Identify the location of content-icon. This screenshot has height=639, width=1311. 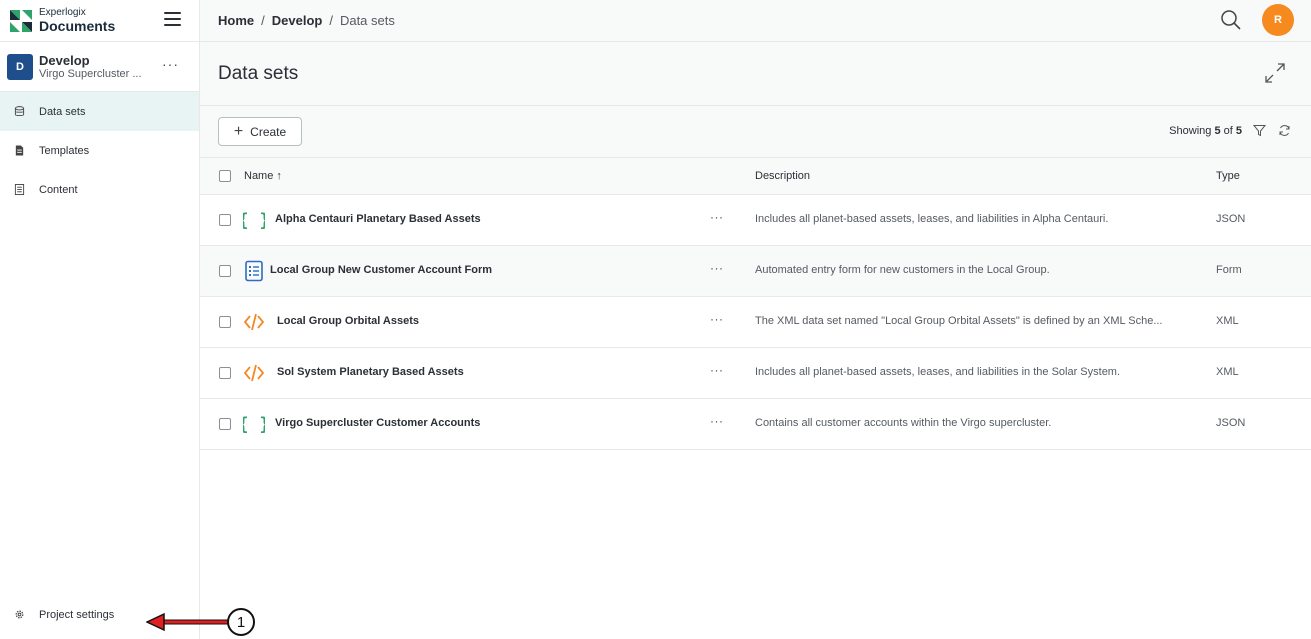
(19, 189).